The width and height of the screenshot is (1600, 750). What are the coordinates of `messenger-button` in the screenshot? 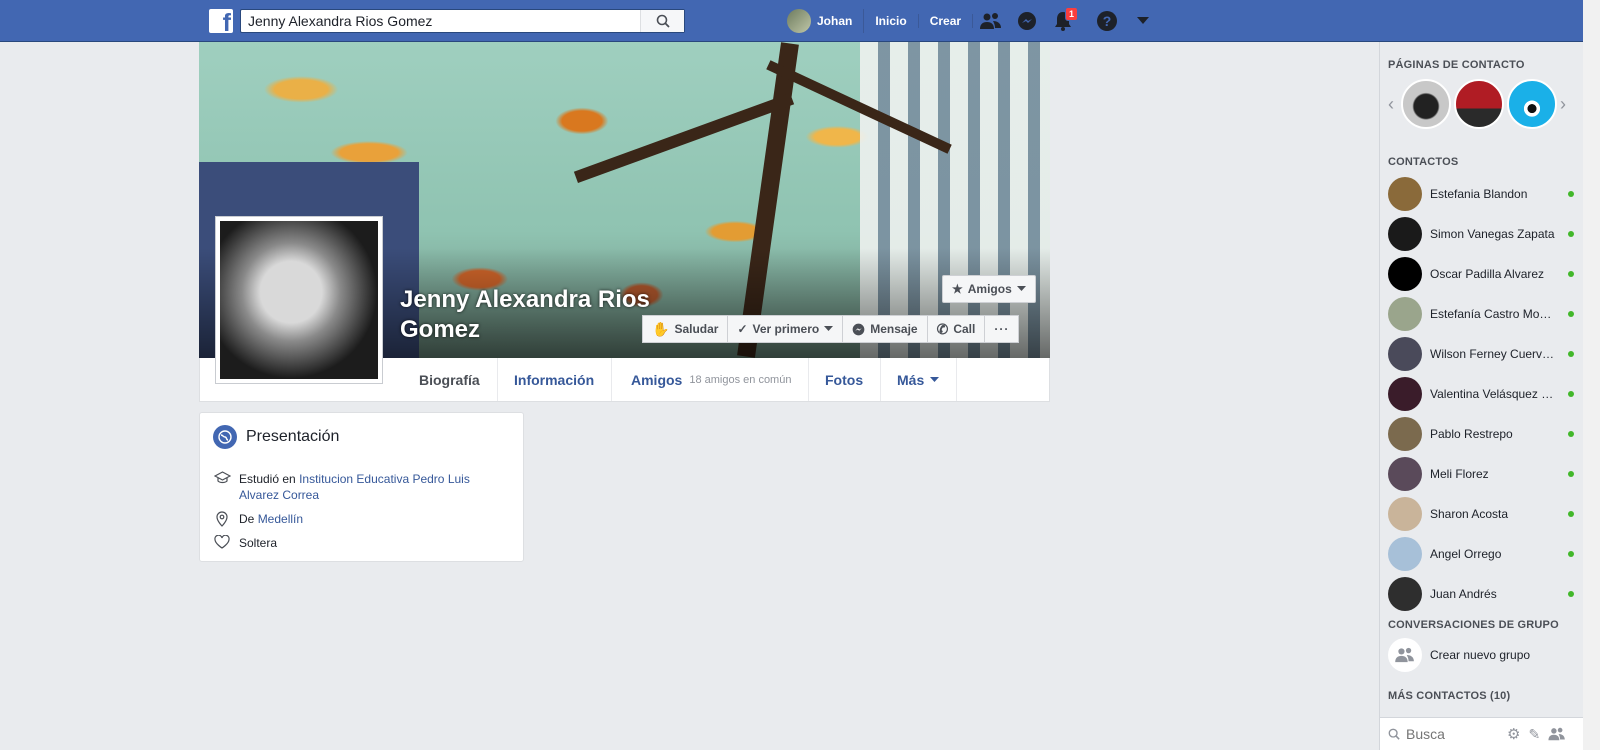 It's located at (1027, 21).